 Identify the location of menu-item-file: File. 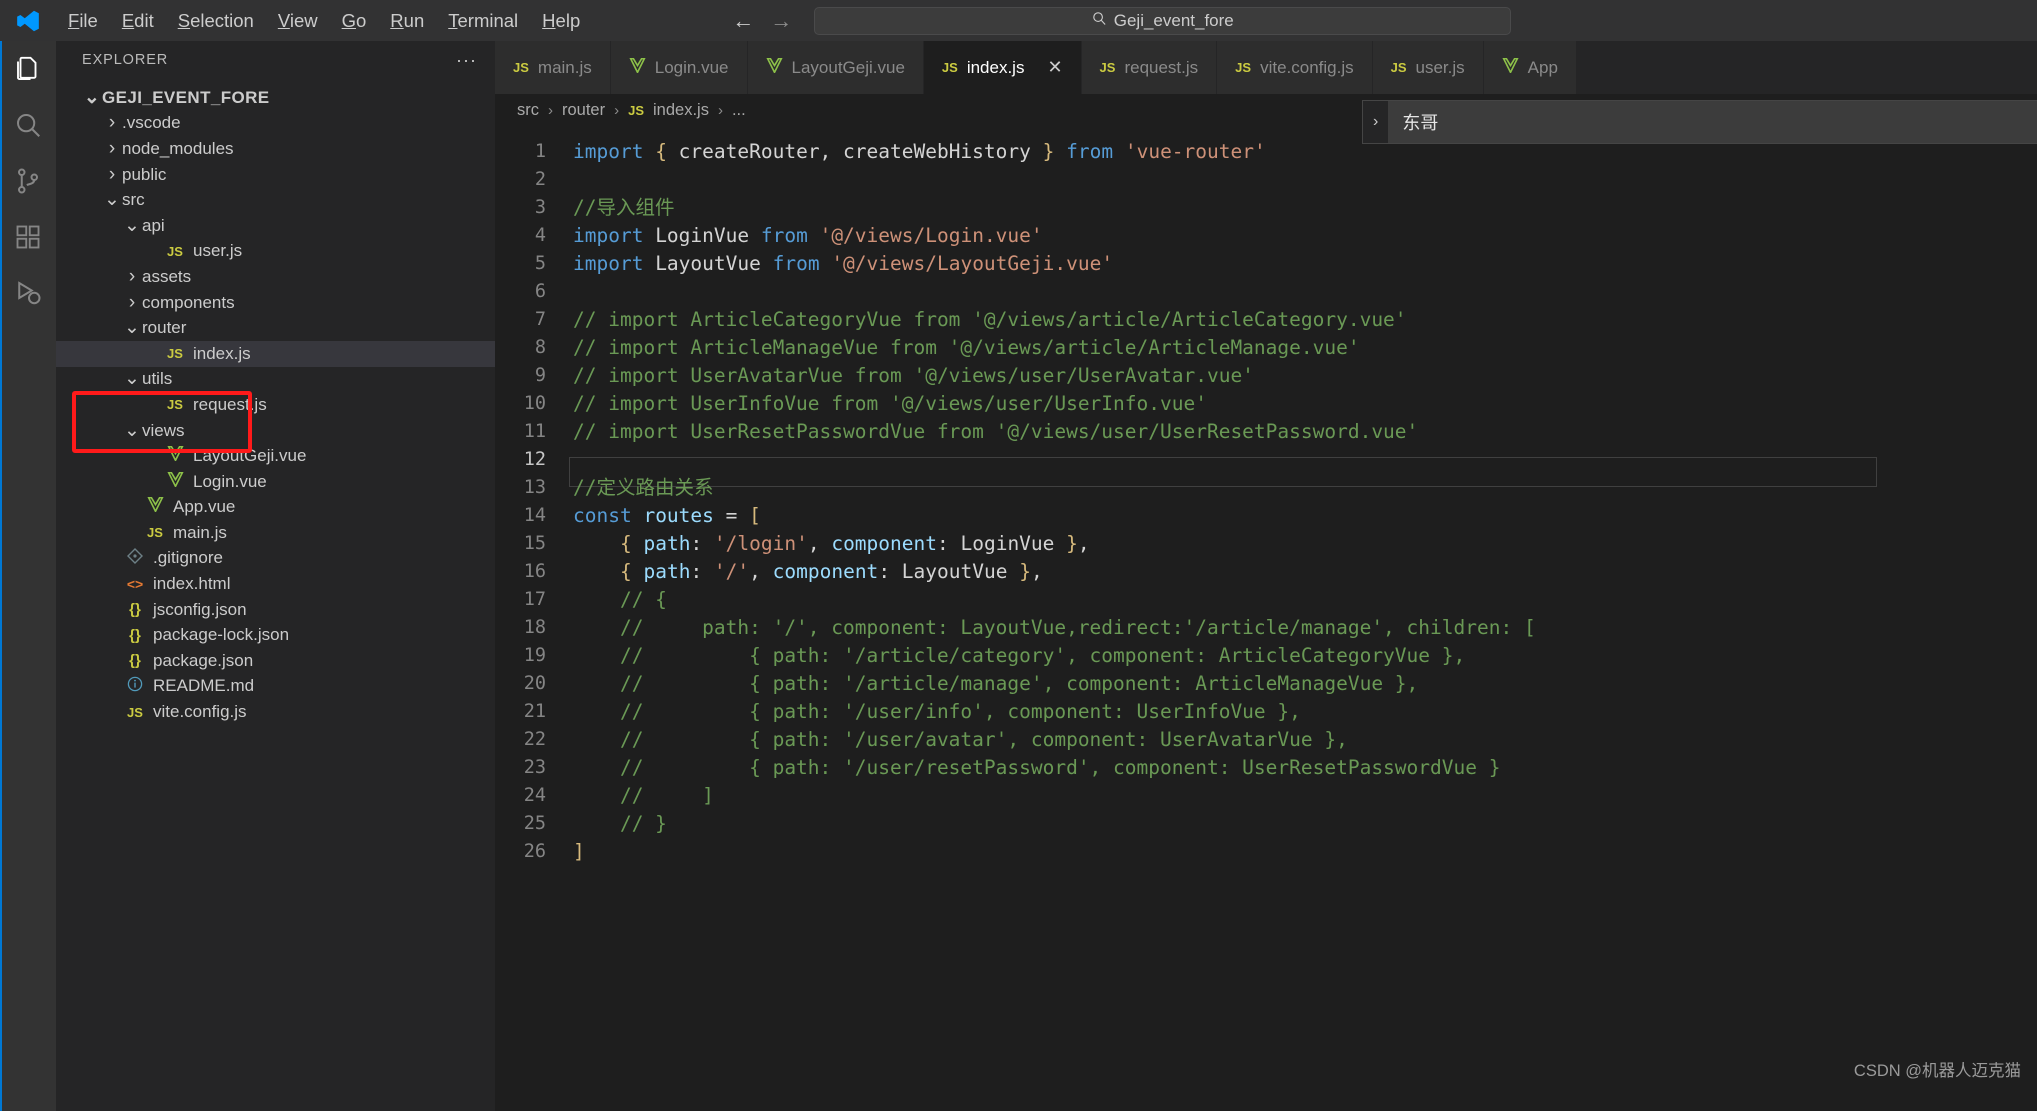
(83, 20).